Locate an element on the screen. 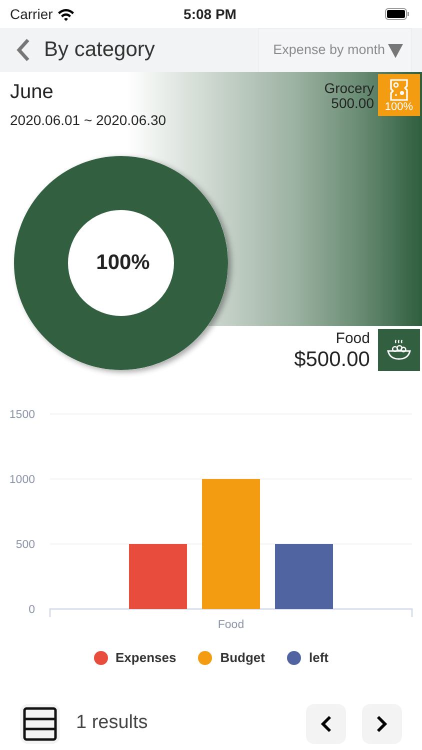  donut-center-label: 100% is located at coordinates (123, 262).